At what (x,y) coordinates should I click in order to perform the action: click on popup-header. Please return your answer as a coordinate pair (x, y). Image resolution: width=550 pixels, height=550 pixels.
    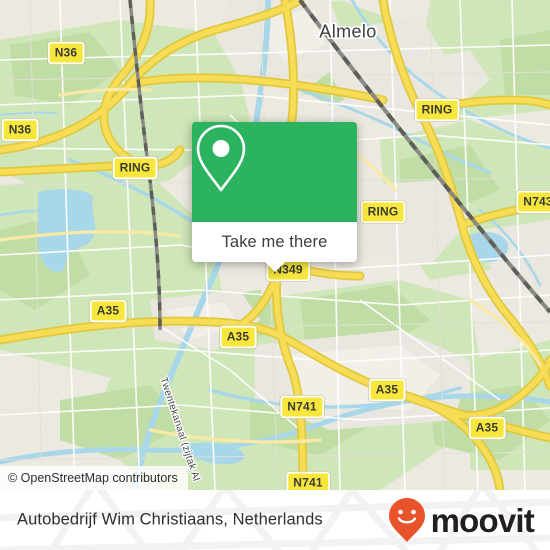
    Looking at the image, I should click on (274, 172).